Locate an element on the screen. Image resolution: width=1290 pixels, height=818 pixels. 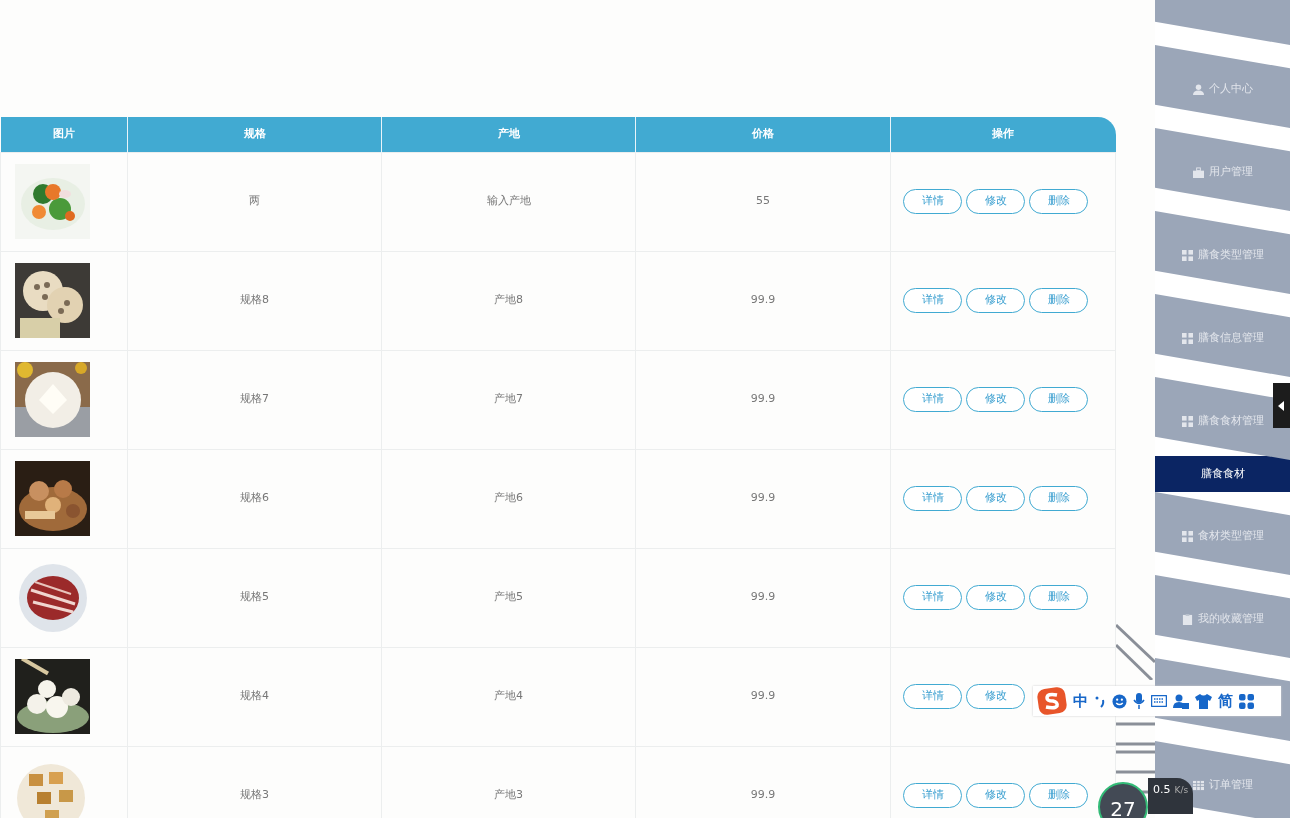
sidebar-item: 我的收藏管理 is located at coordinates (1222, 616).